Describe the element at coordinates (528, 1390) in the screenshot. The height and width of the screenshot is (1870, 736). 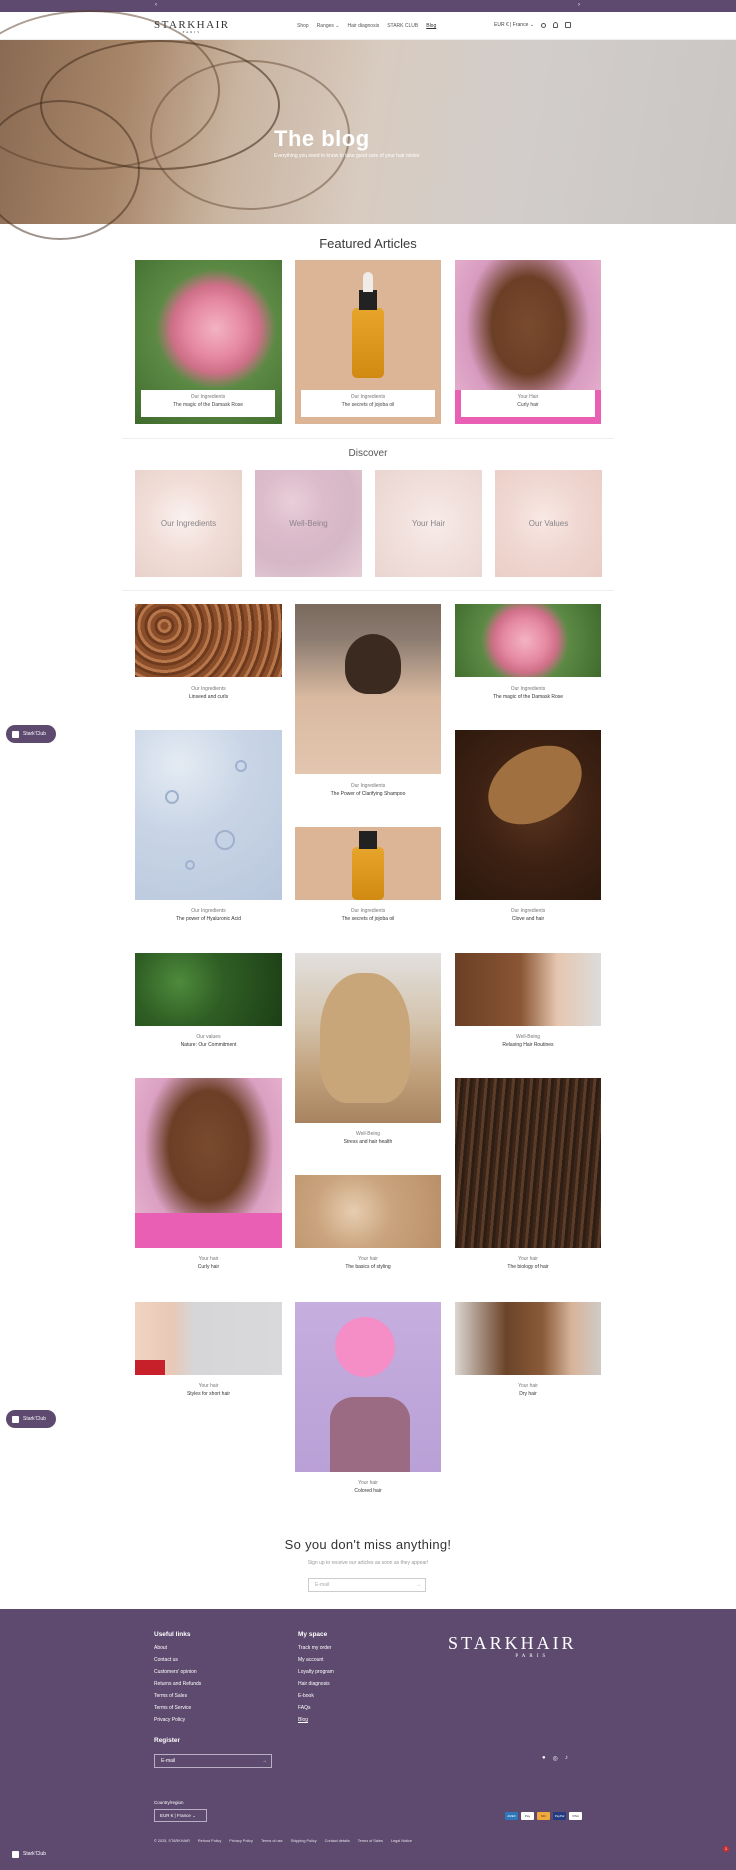
I see `article-caption: Your hair Dry hair` at that location.